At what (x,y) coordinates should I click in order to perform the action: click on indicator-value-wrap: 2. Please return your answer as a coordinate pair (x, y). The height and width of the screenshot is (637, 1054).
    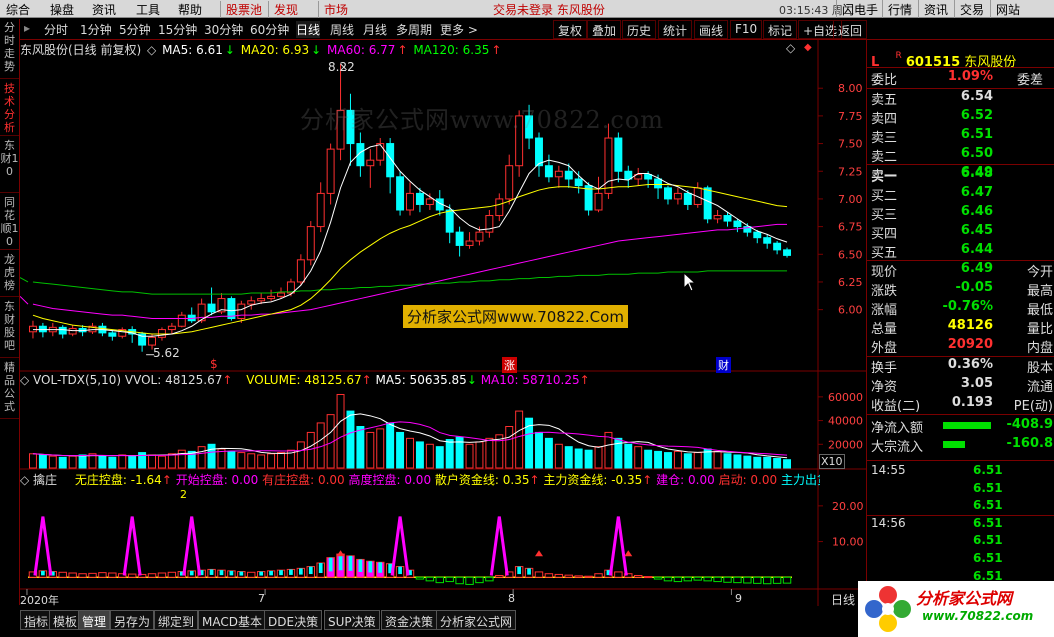
    Looking at the image, I should click on (183, 494).